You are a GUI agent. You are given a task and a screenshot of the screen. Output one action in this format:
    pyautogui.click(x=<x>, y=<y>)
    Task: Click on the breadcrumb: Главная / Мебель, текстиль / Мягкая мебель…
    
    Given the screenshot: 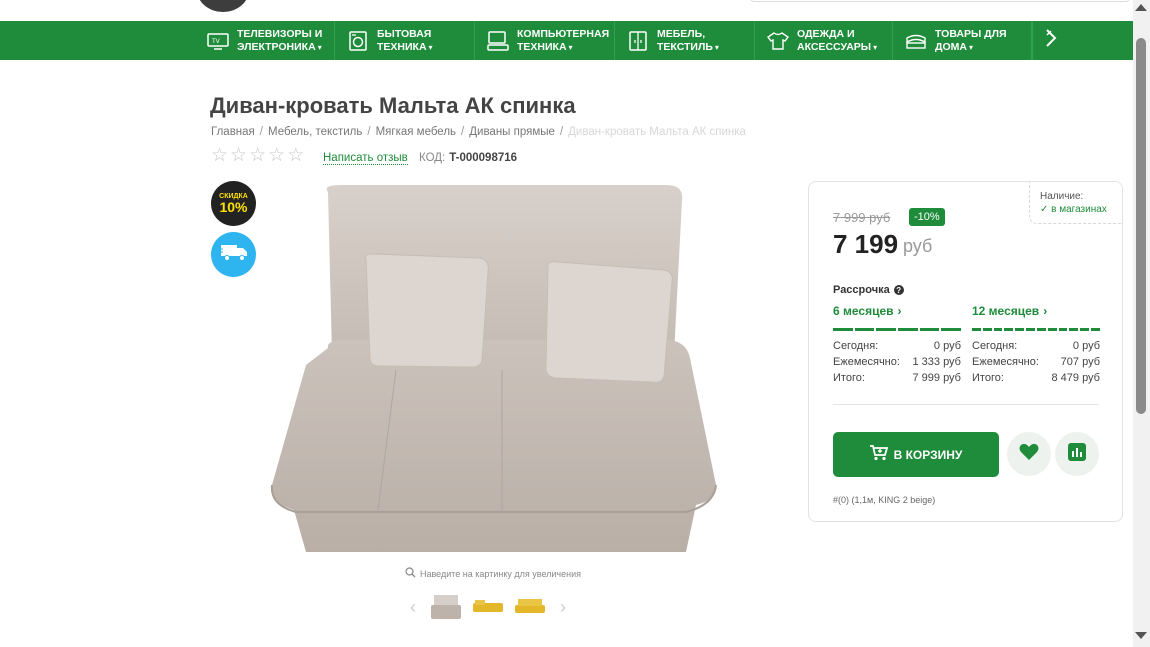 What is the action you would take?
    pyautogui.click(x=478, y=132)
    